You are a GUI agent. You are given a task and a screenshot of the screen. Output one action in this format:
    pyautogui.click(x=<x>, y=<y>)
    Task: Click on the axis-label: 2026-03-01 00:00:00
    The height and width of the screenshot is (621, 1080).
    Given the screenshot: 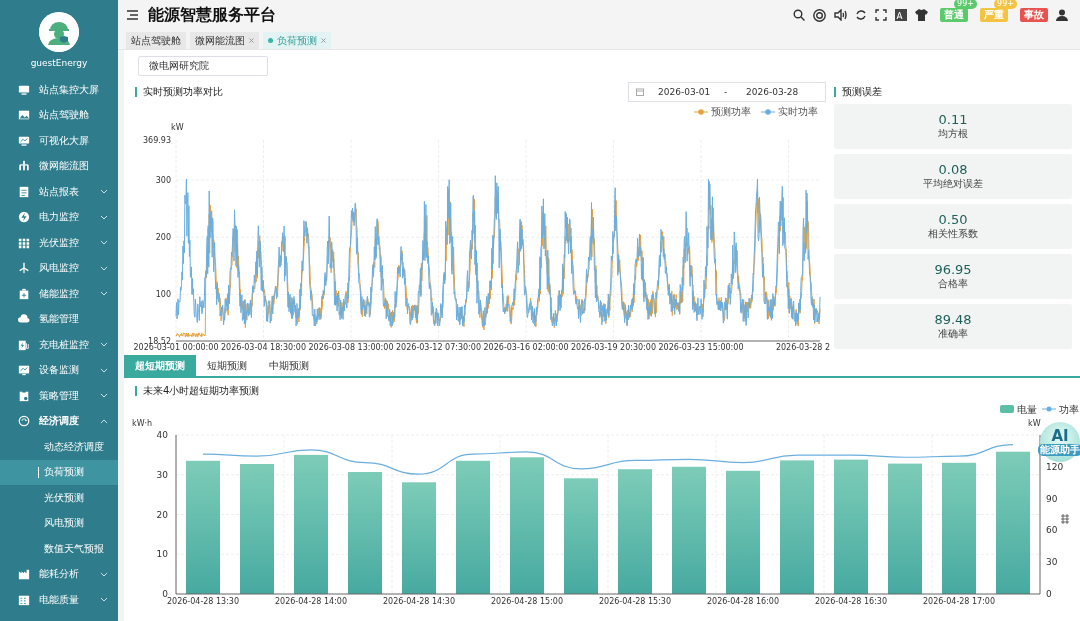 What is the action you would take?
    pyautogui.click(x=176, y=347)
    